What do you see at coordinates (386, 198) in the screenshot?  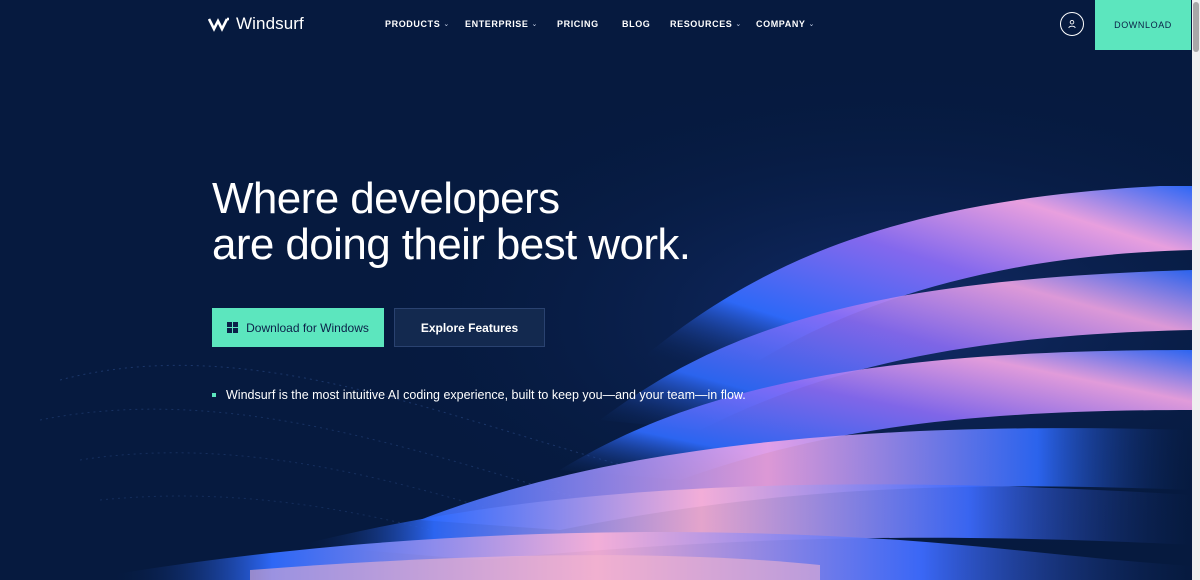 I see `hero-headline-line1: Where developers` at bounding box center [386, 198].